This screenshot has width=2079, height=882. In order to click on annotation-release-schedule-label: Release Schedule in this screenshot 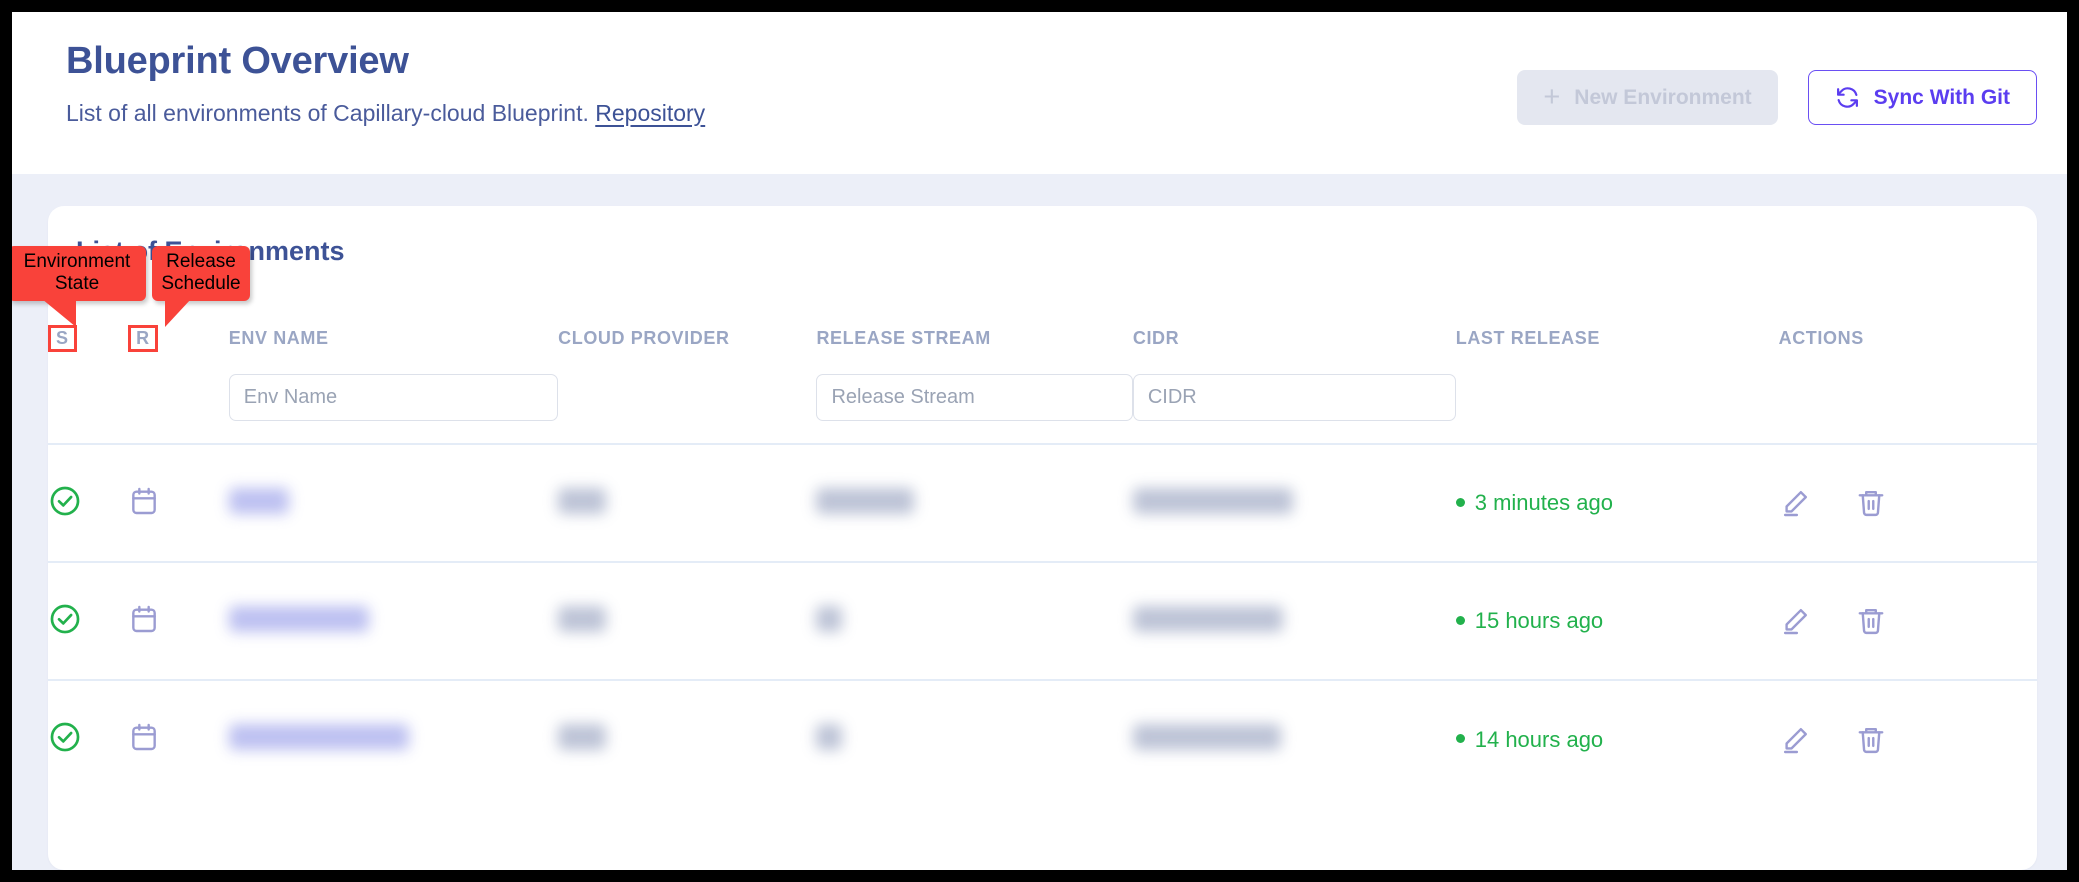, I will do `click(201, 272)`.